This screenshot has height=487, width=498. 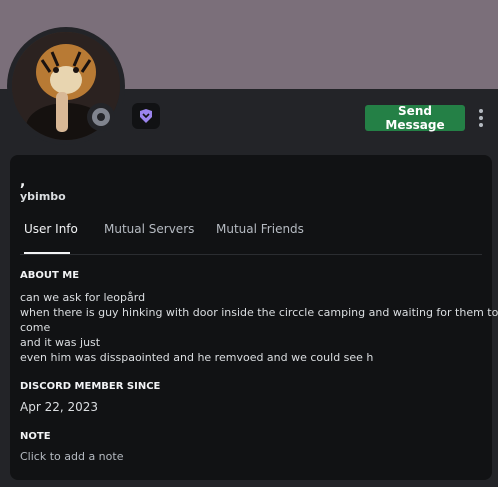 I want to click on member-since-heading: DISCORD MEMBER SINCE, so click(x=90, y=386).